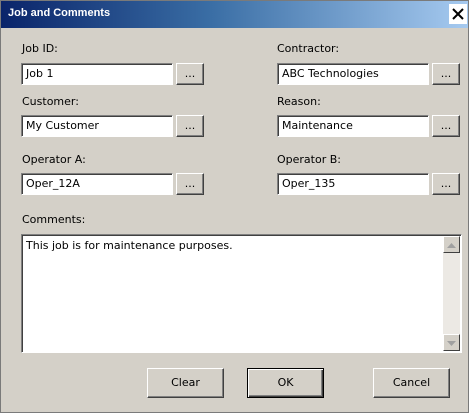 The height and width of the screenshot is (413, 469). I want to click on arrow-down-icon, so click(451, 342).